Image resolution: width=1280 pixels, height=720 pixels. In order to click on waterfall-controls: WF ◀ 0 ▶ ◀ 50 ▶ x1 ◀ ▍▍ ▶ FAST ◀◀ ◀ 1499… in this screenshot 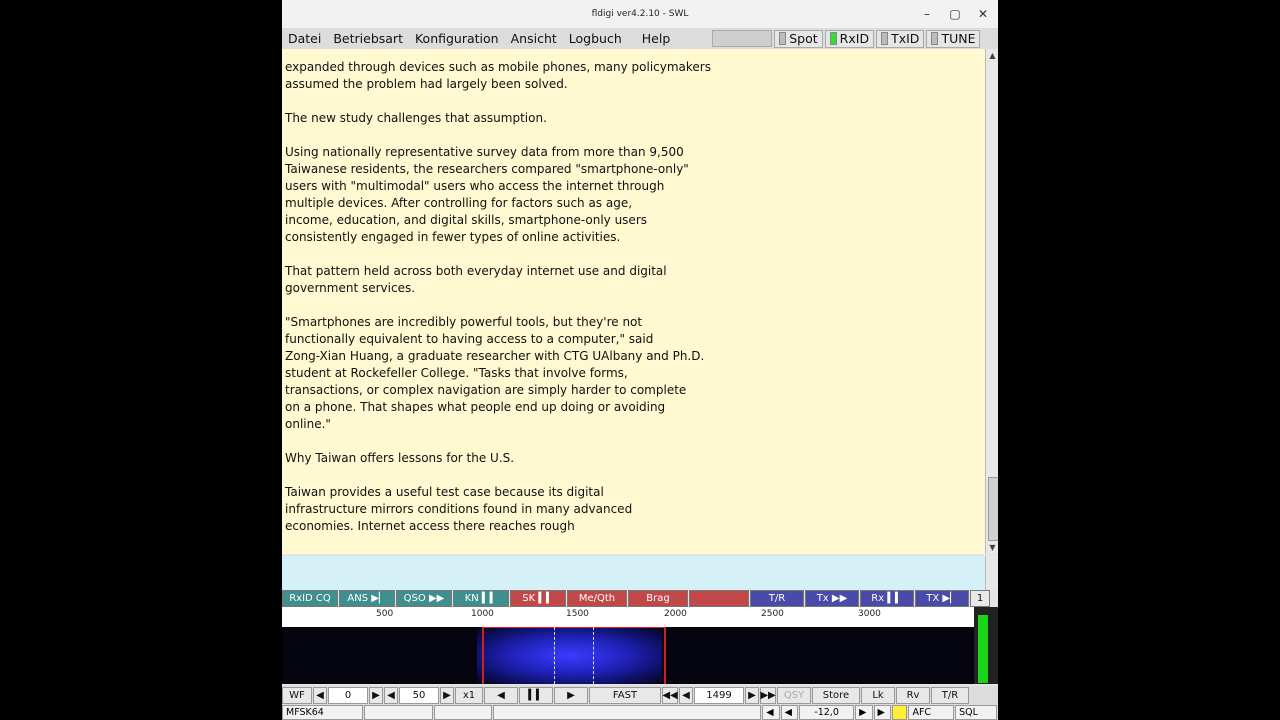, I will do `click(640, 695)`.